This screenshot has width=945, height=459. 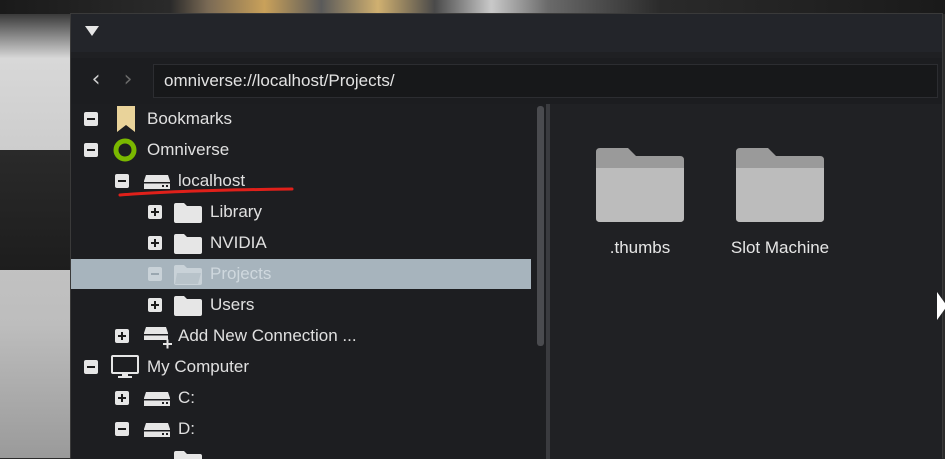 I want to click on tree-item-label: Users, so click(x=232, y=304).